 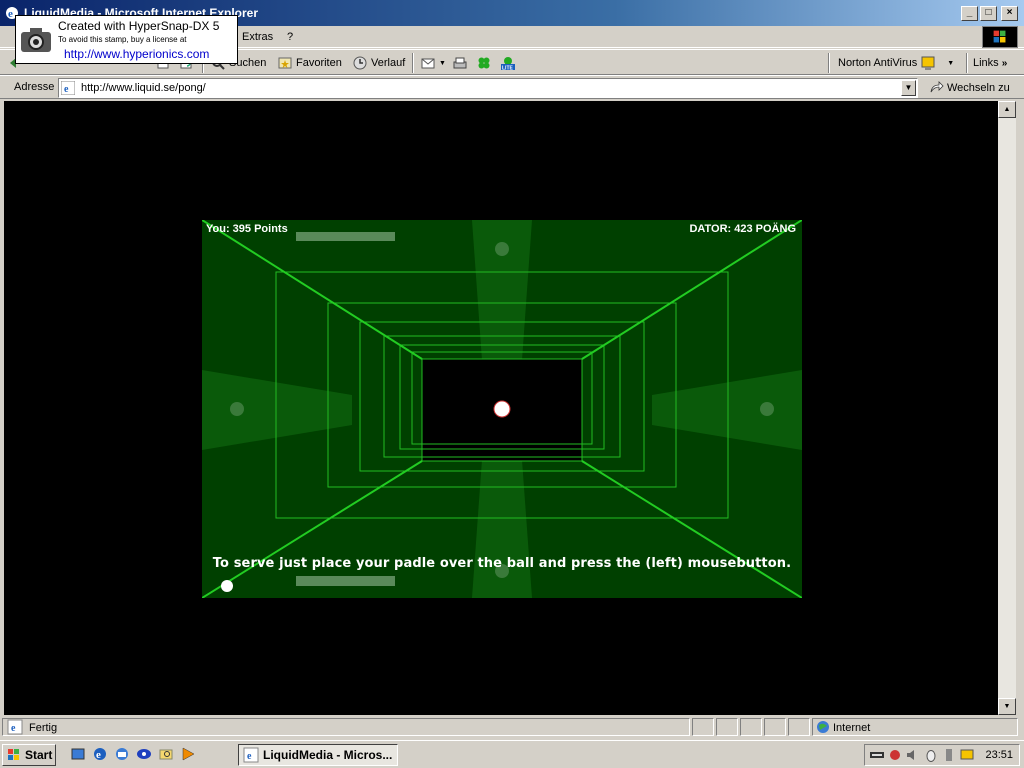 What do you see at coordinates (43, 728) in the screenshot?
I see `status-text: Fertig` at bounding box center [43, 728].